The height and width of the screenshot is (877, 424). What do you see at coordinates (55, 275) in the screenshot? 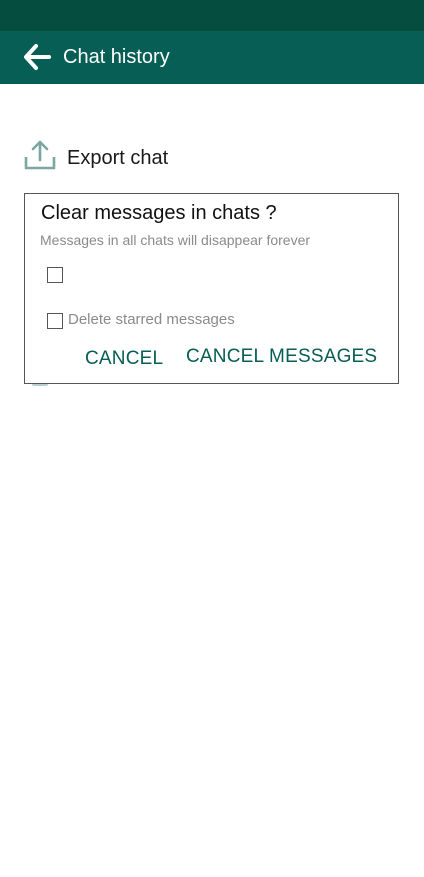
I see `clear-option-checkbox` at bounding box center [55, 275].